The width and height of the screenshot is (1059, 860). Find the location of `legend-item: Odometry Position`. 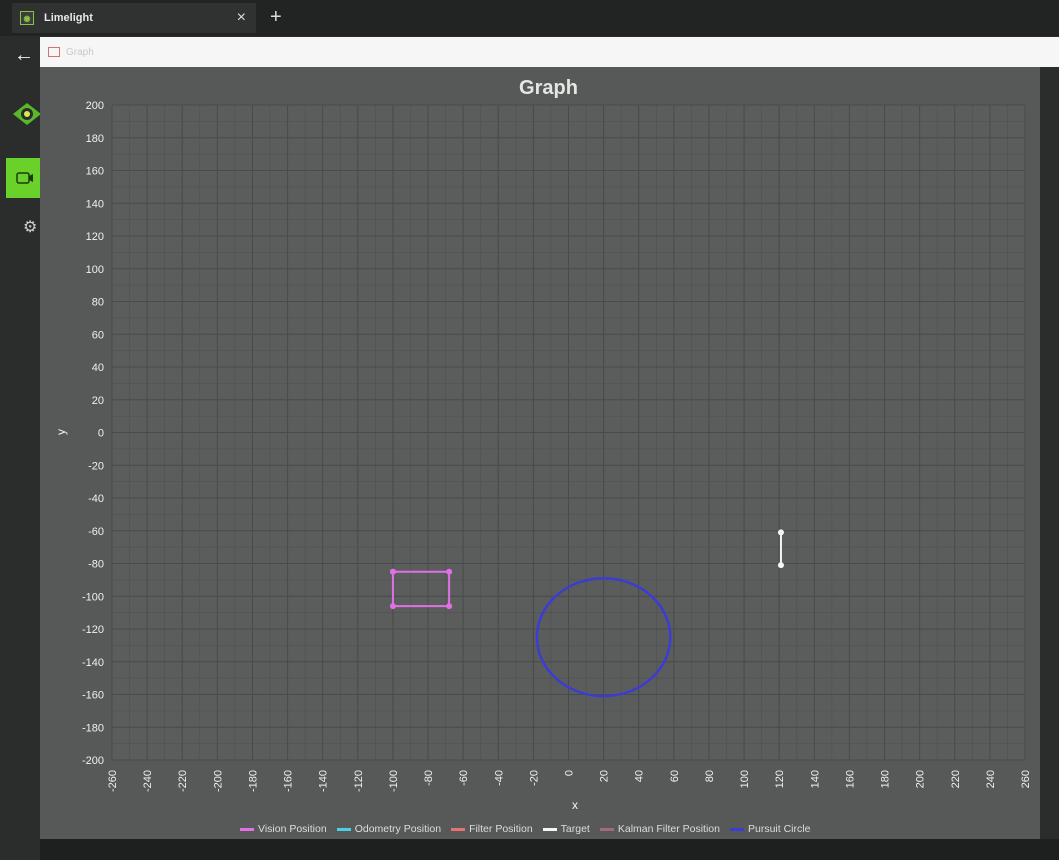

legend-item: Odometry Position is located at coordinates (389, 829).